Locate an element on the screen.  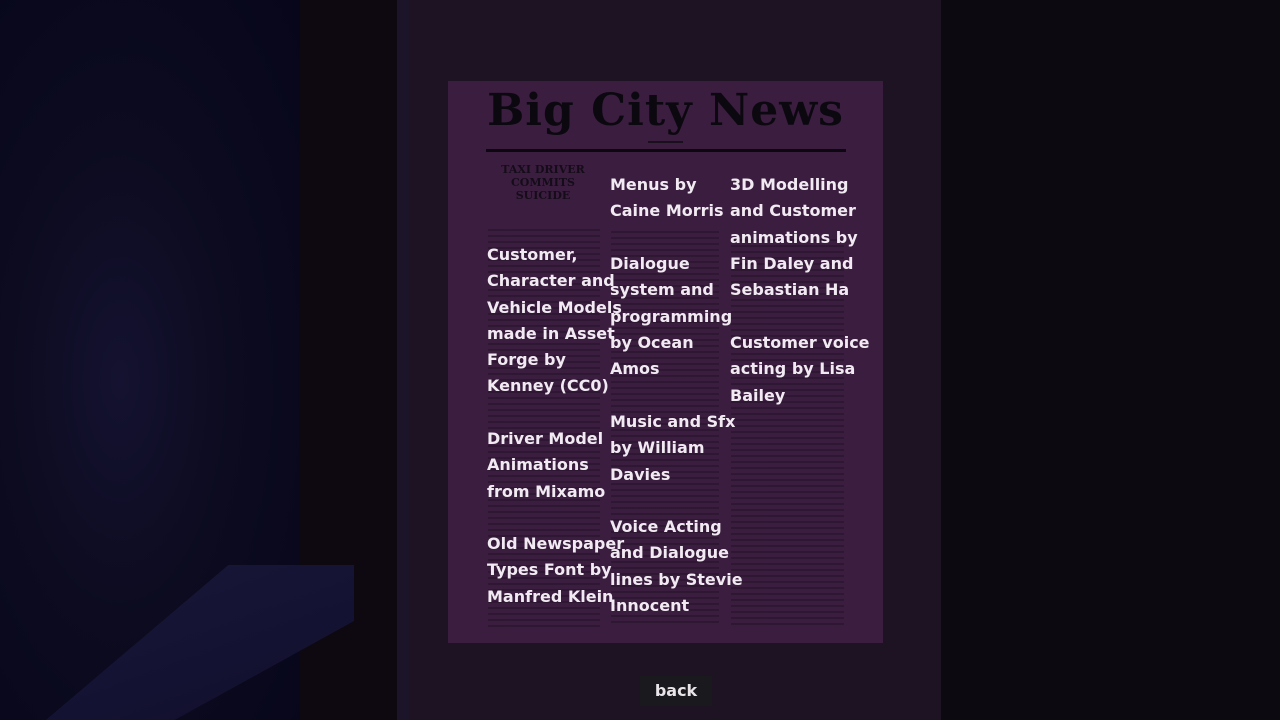
panel-edge is located at coordinates (403, 360).